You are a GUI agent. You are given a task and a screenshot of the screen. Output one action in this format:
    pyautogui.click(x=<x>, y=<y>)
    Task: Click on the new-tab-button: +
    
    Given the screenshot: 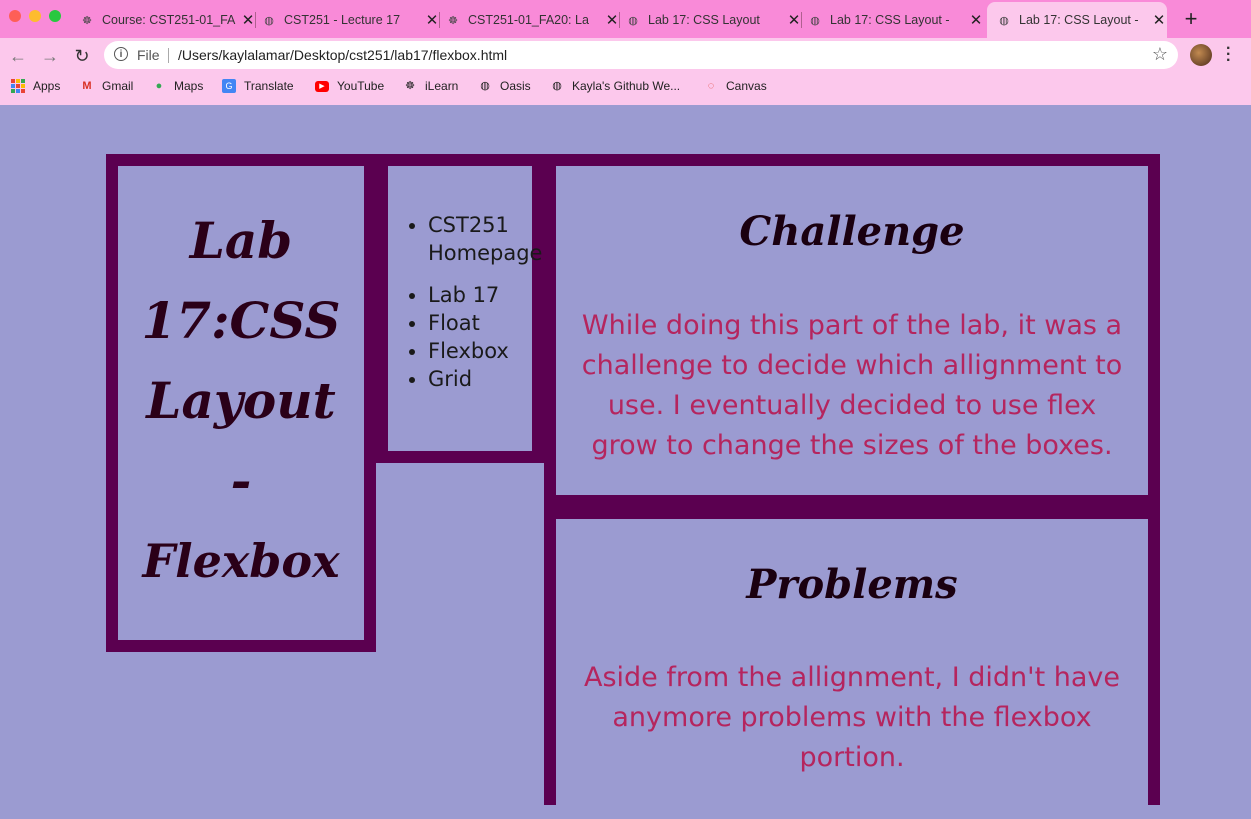 What is the action you would take?
    pyautogui.click(x=1191, y=19)
    